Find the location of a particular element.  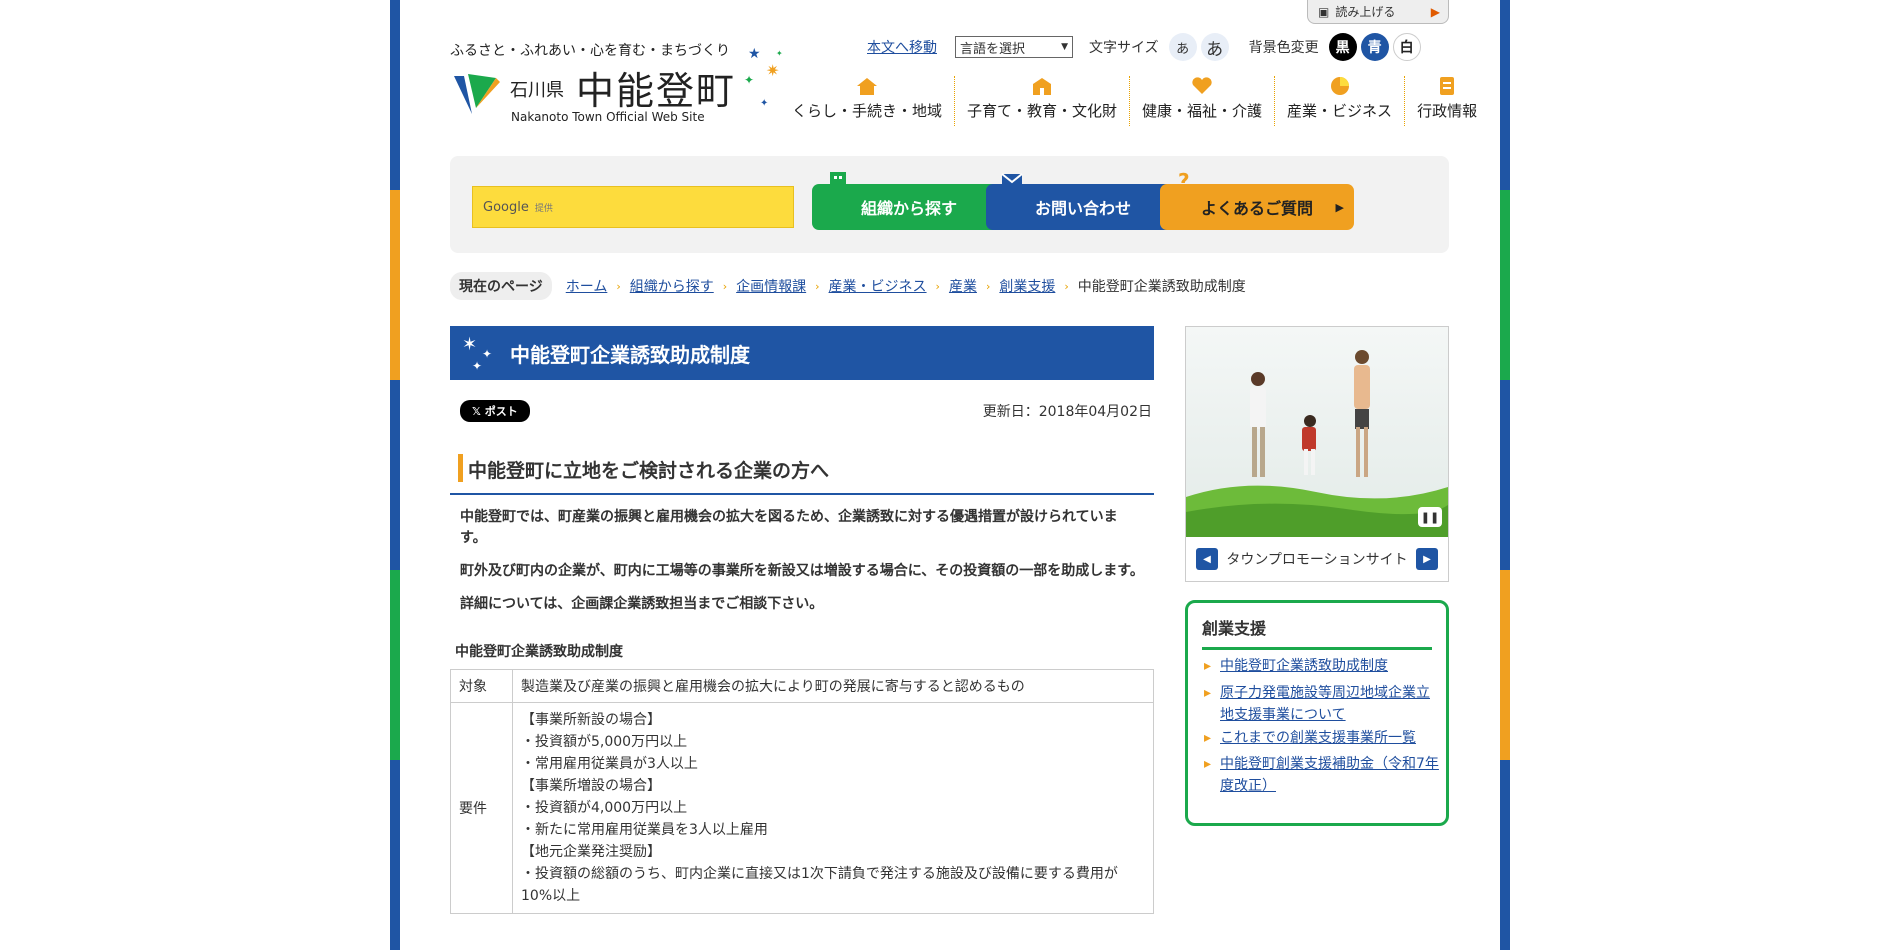

sidebar-link: 中能登町企業誘致助成制度 is located at coordinates (1322, 666).